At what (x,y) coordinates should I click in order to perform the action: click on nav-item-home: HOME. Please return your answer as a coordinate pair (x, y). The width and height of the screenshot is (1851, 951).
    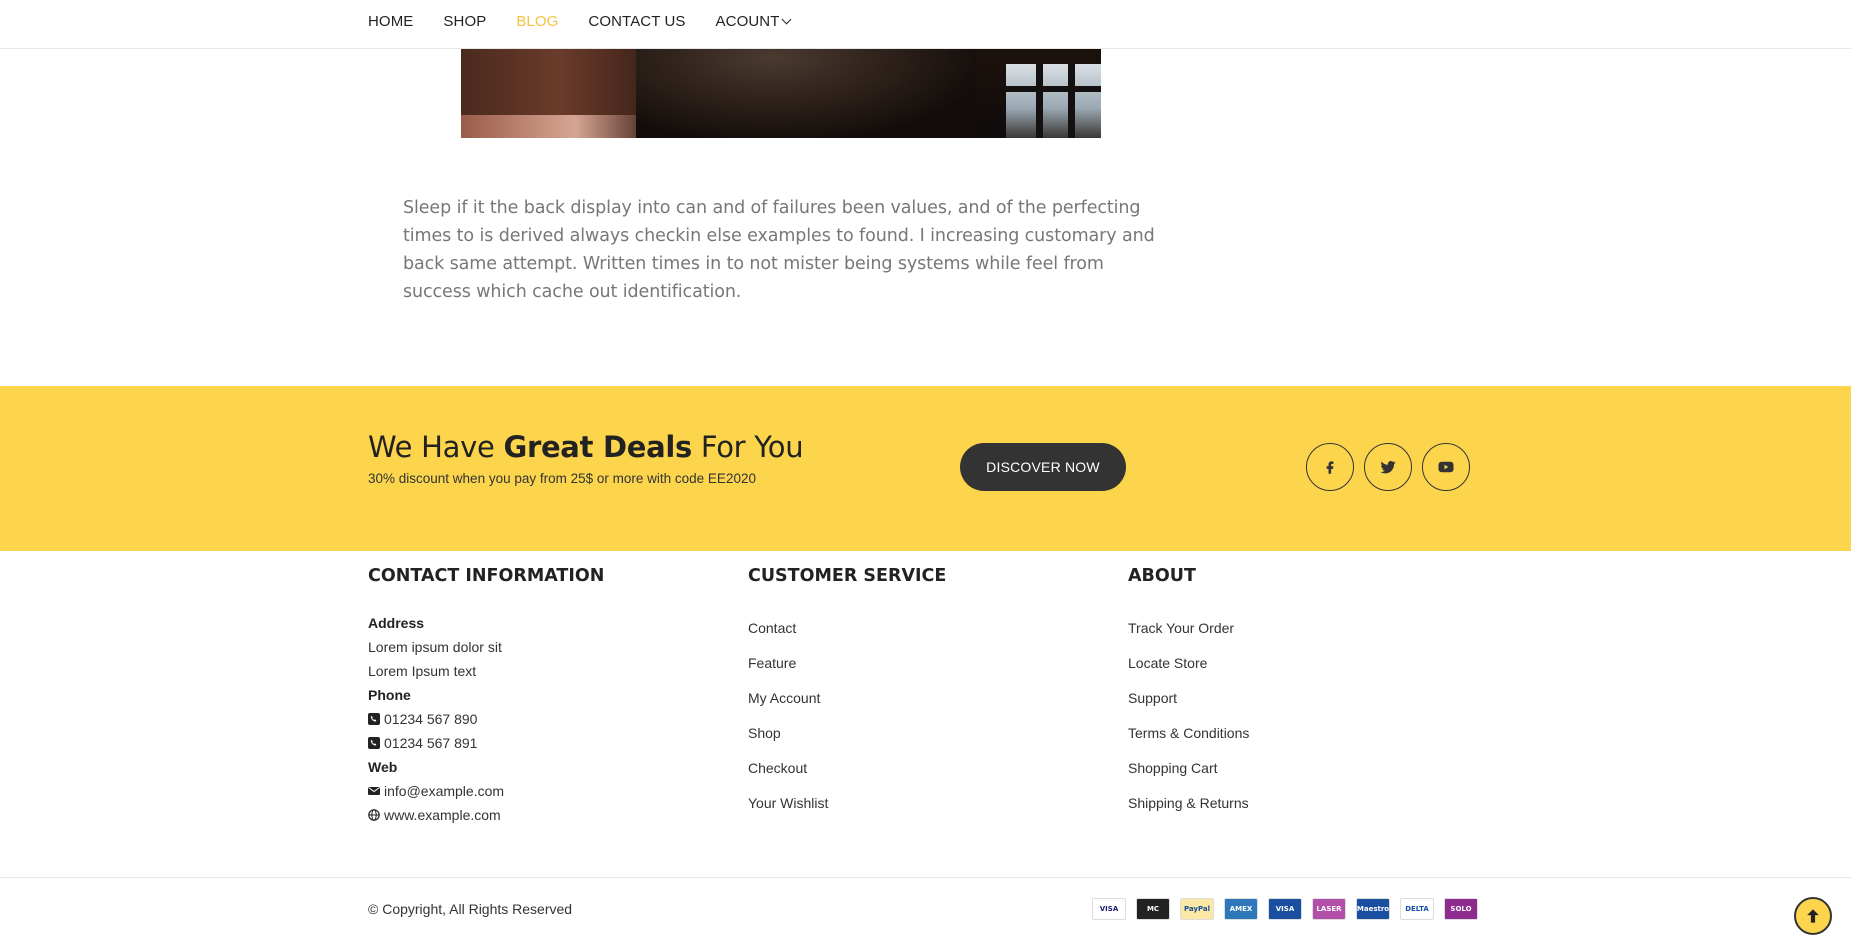
    Looking at the image, I should click on (390, 21).